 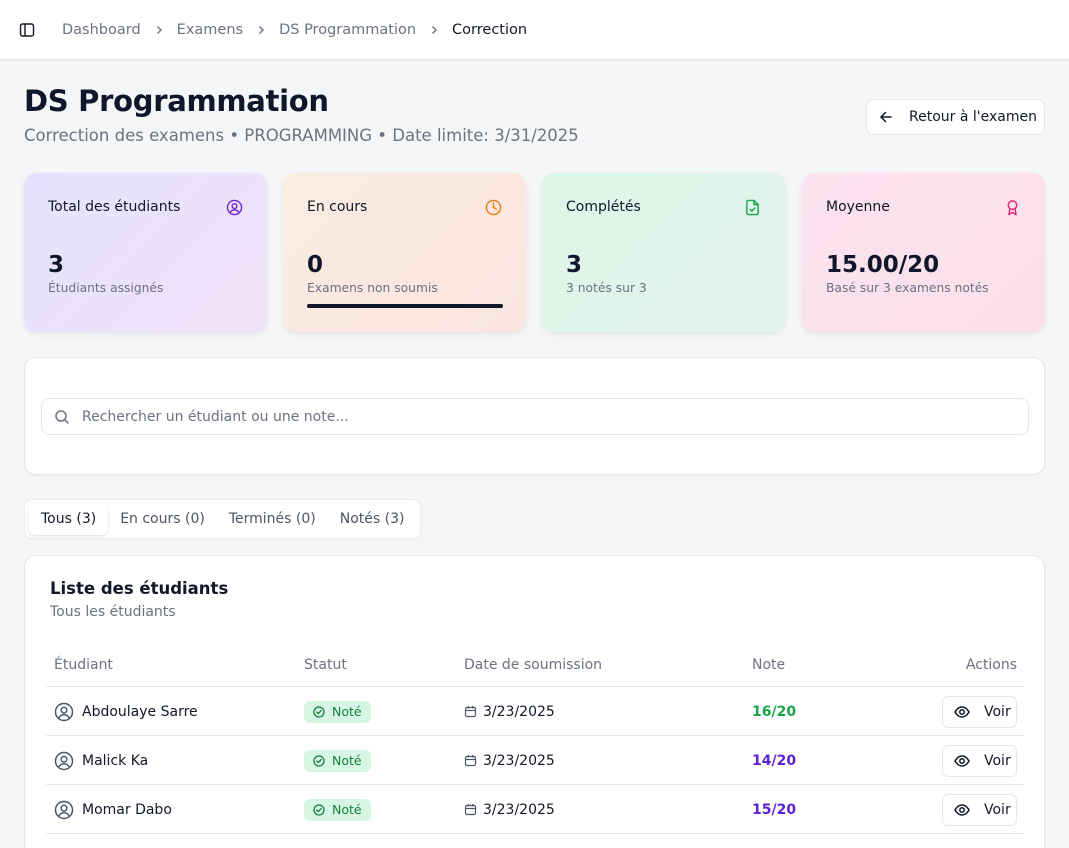 What do you see at coordinates (883, 265) in the screenshot?
I see `stat-value: 15.00/20` at bounding box center [883, 265].